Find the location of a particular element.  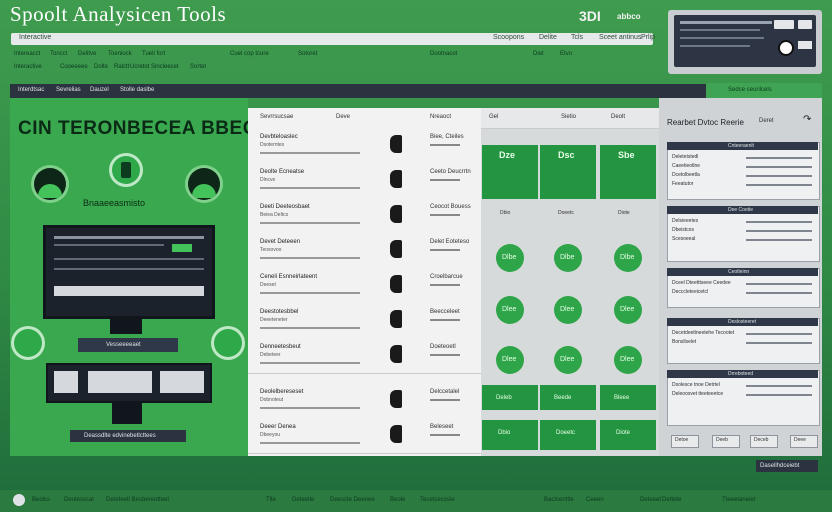

monitor-stand is located at coordinates (126, 325).